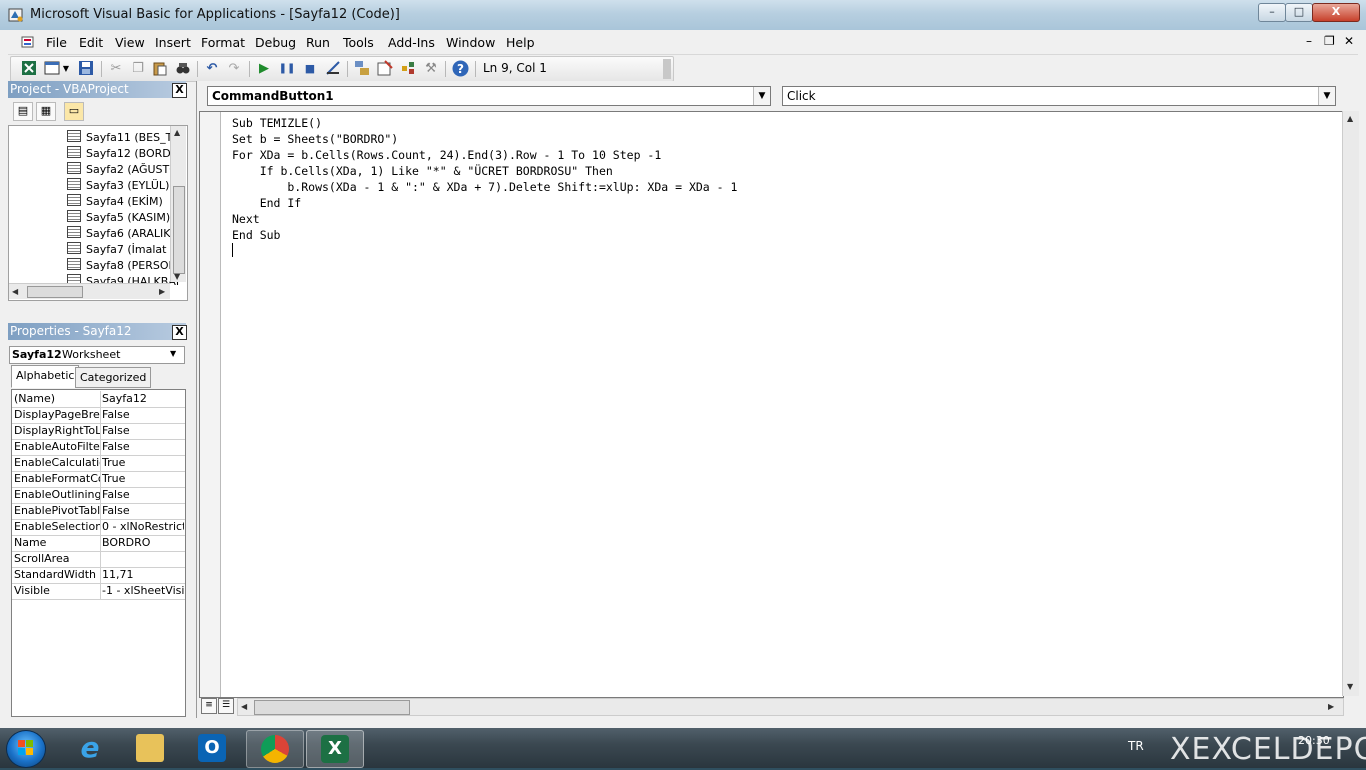  I want to click on property-row: Visible -1 - xlSheetVisib, so click(98, 591).